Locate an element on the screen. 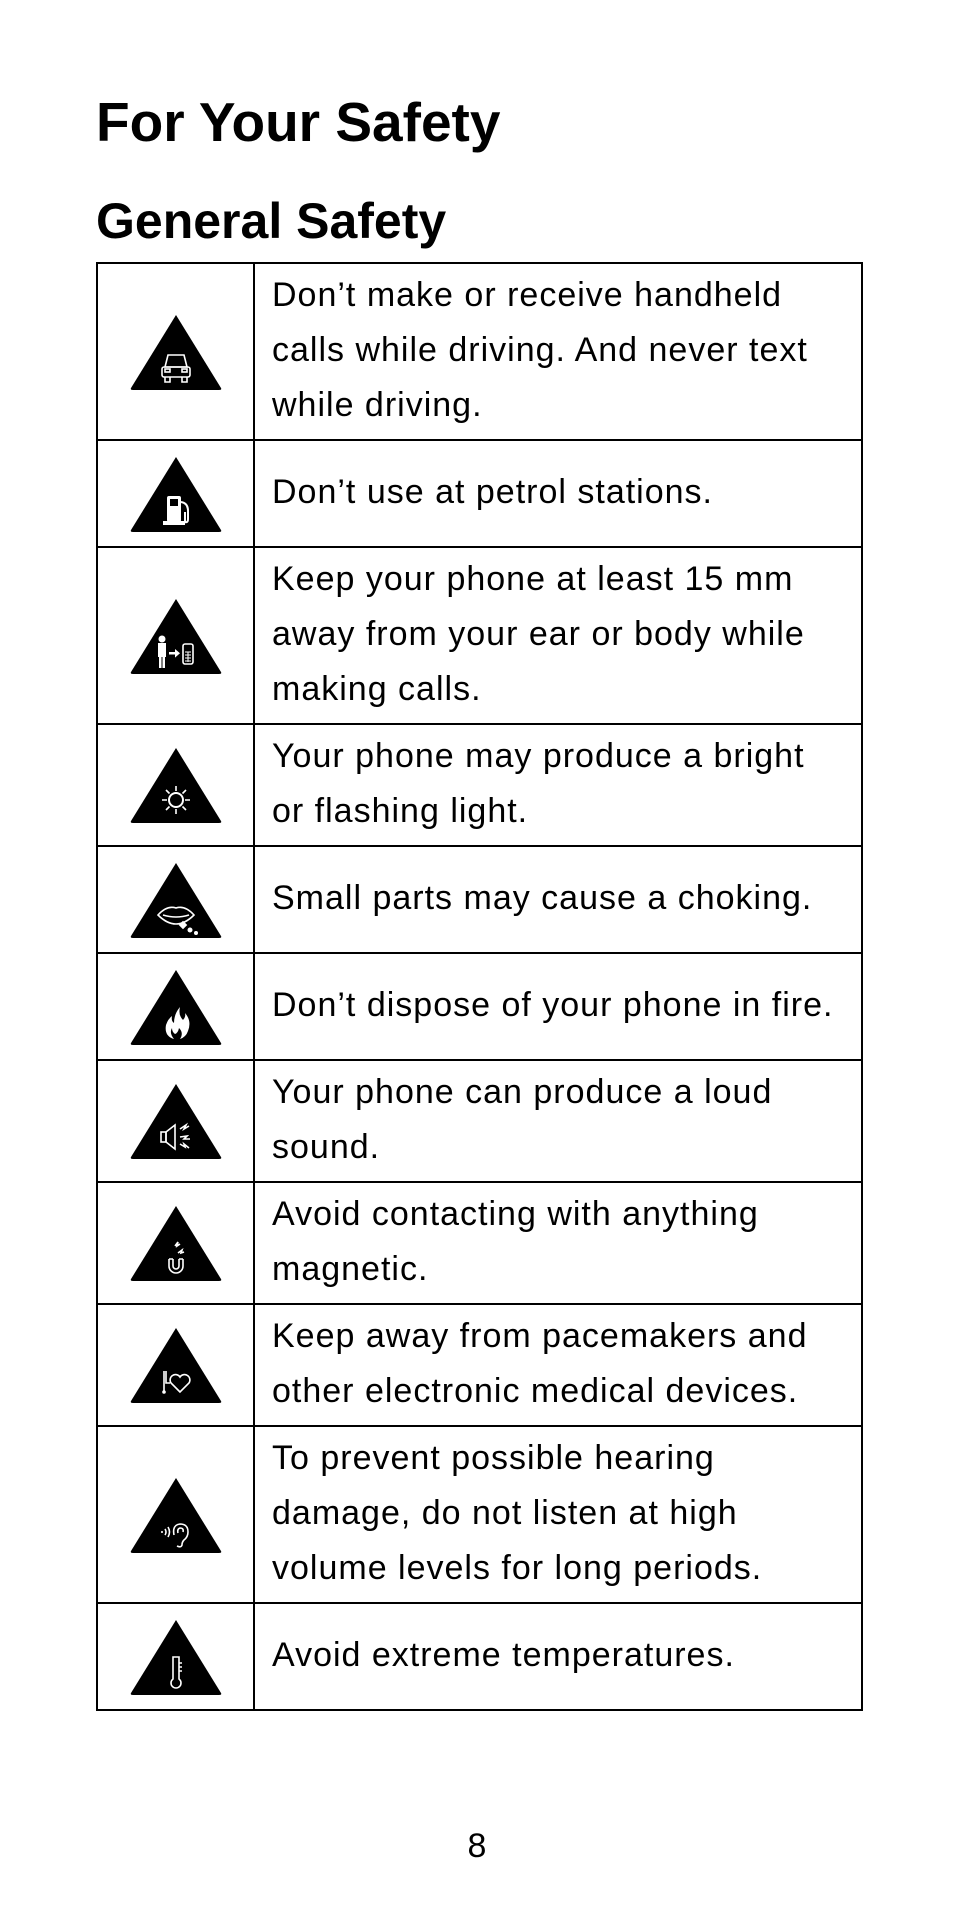  safety-text-line: Don’t dispose of your phone in fire. is located at coordinates (553, 1005).